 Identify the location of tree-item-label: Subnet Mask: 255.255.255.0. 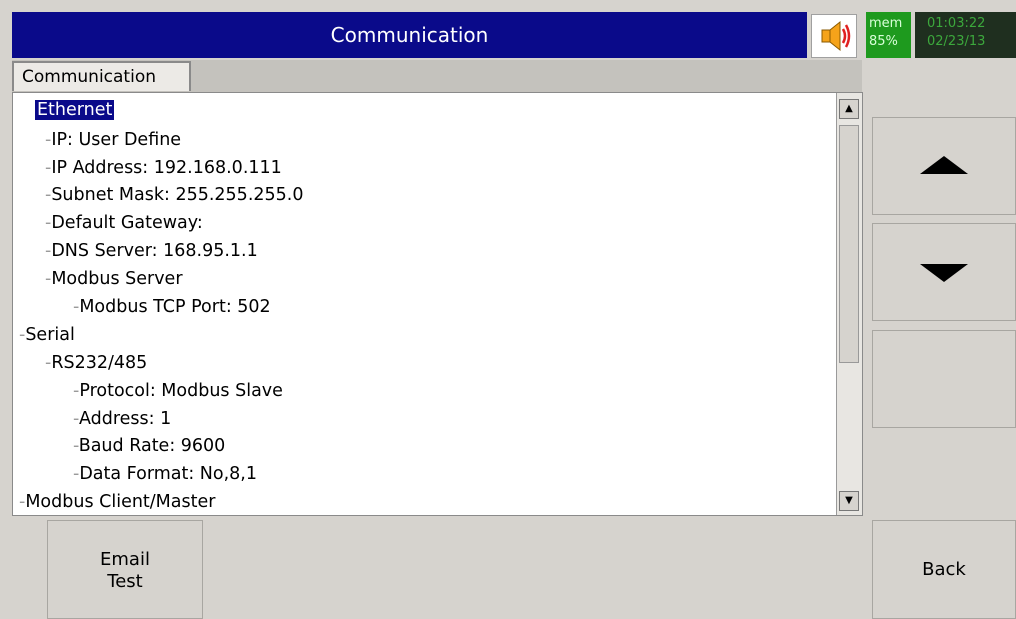
(177, 195).